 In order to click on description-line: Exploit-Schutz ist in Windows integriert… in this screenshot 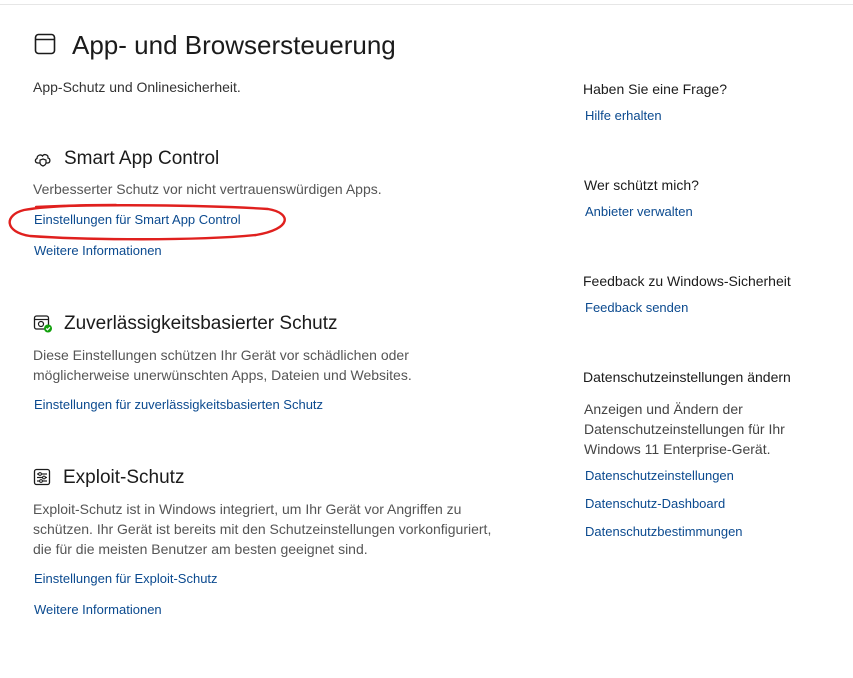, I will do `click(247, 509)`.